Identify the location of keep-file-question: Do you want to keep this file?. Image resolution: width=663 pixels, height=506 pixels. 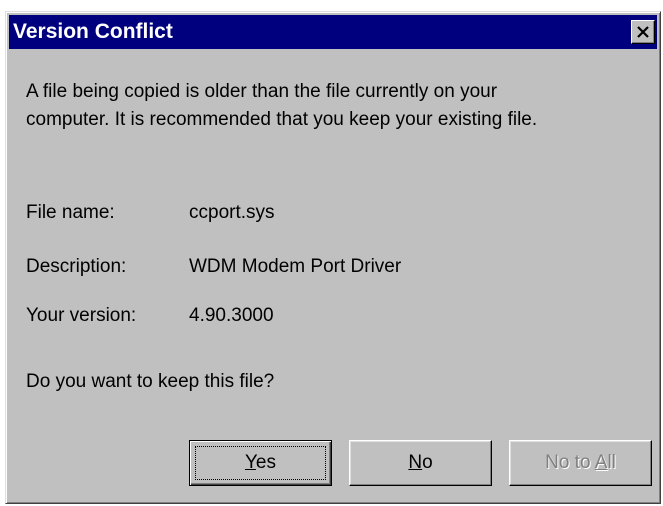
(150, 381).